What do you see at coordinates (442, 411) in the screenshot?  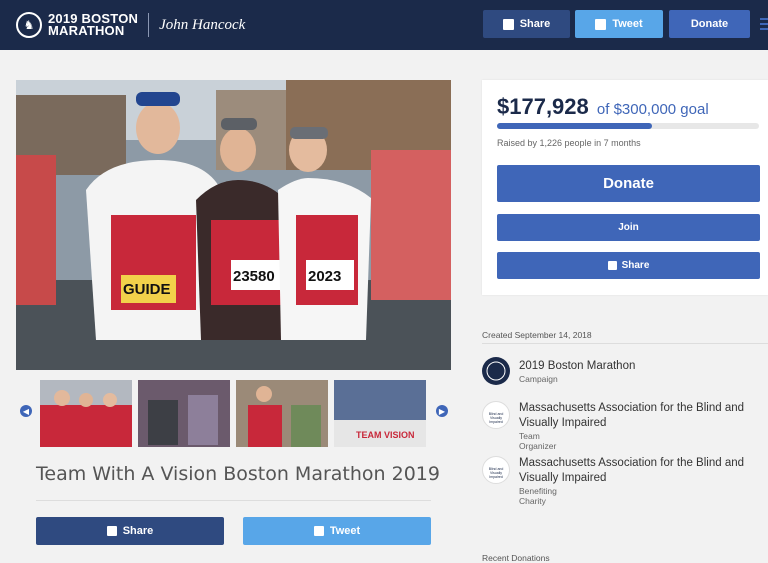 I see `chevron-right-icon: ▶` at bounding box center [442, 411].